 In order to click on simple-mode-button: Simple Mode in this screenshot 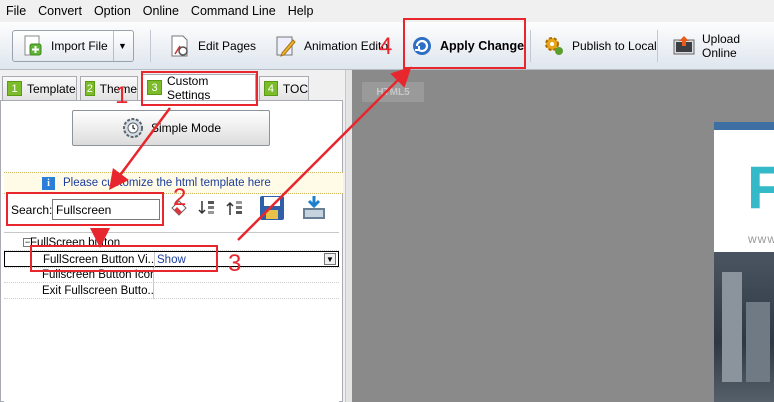, I will do `click(171, 128)`.